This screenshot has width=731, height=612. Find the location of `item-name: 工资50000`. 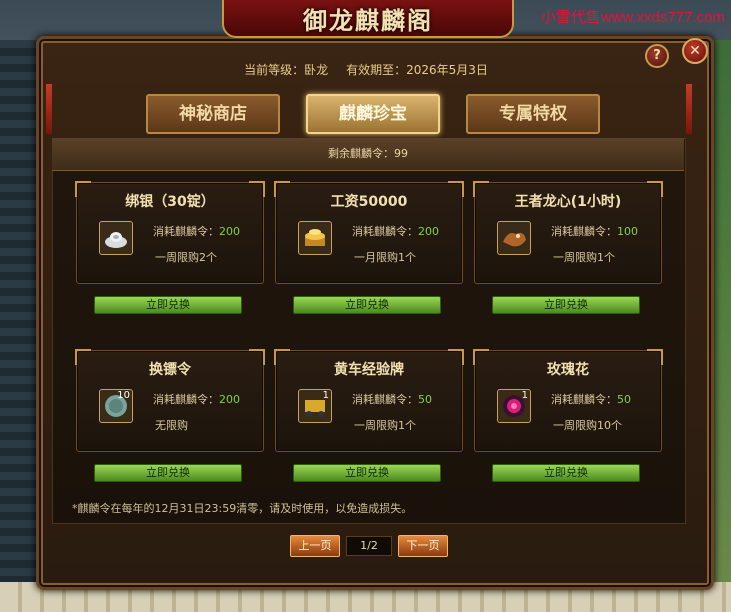

item-name: 工资50000 is located at coordinates (369, 202).